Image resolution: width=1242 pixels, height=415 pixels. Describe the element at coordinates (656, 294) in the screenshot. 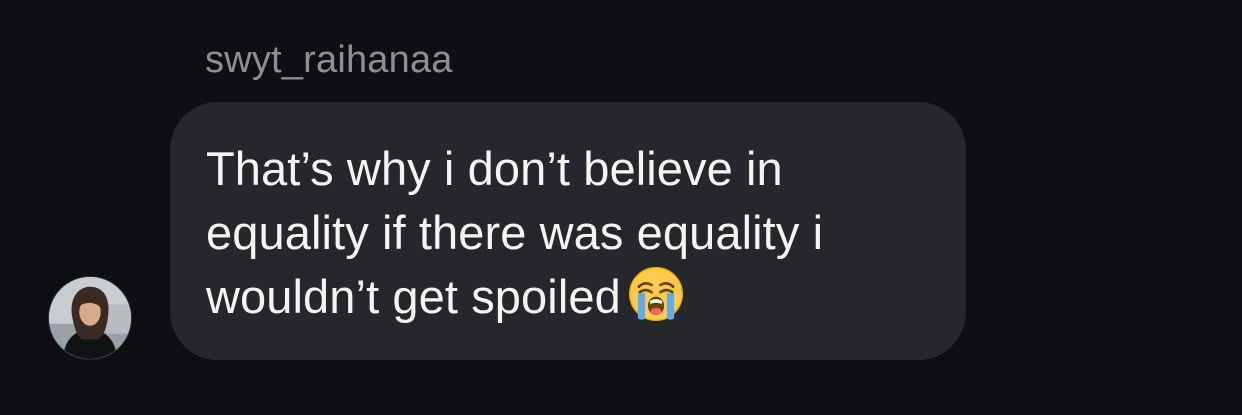

I see `loudly-crying-face-icon` at that location.